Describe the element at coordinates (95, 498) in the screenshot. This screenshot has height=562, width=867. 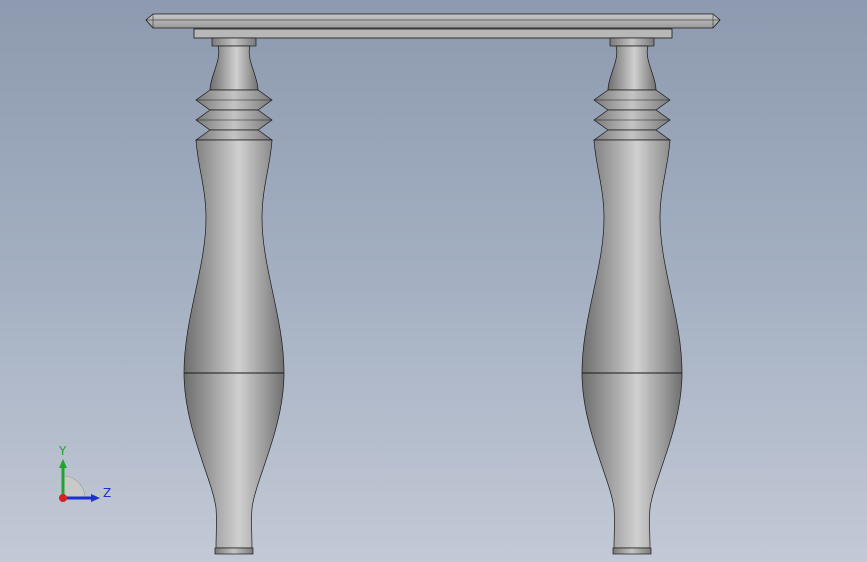
I see `z-axis-arrow` at that location.